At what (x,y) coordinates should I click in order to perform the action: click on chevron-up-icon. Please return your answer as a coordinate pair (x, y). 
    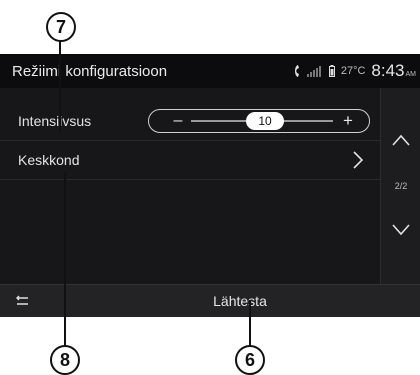
    Looking at the image, I should click on (401, 140).